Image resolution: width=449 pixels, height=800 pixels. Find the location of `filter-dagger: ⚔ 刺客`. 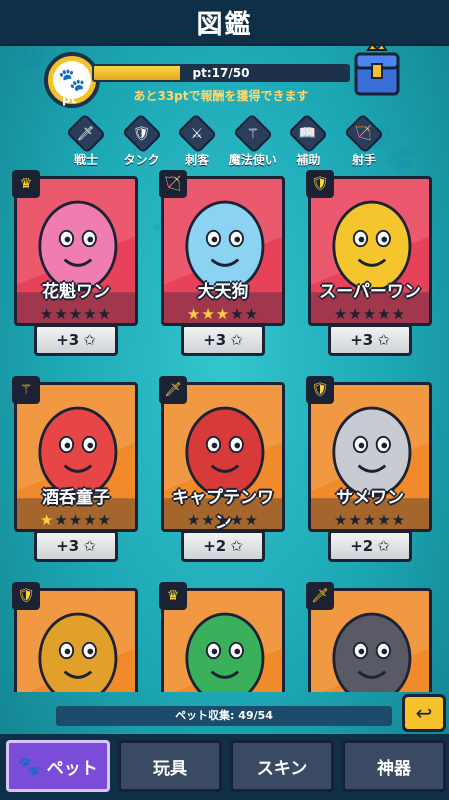

filter-dagger: ⚔ 刺客 is located at coordinates (197, 140).